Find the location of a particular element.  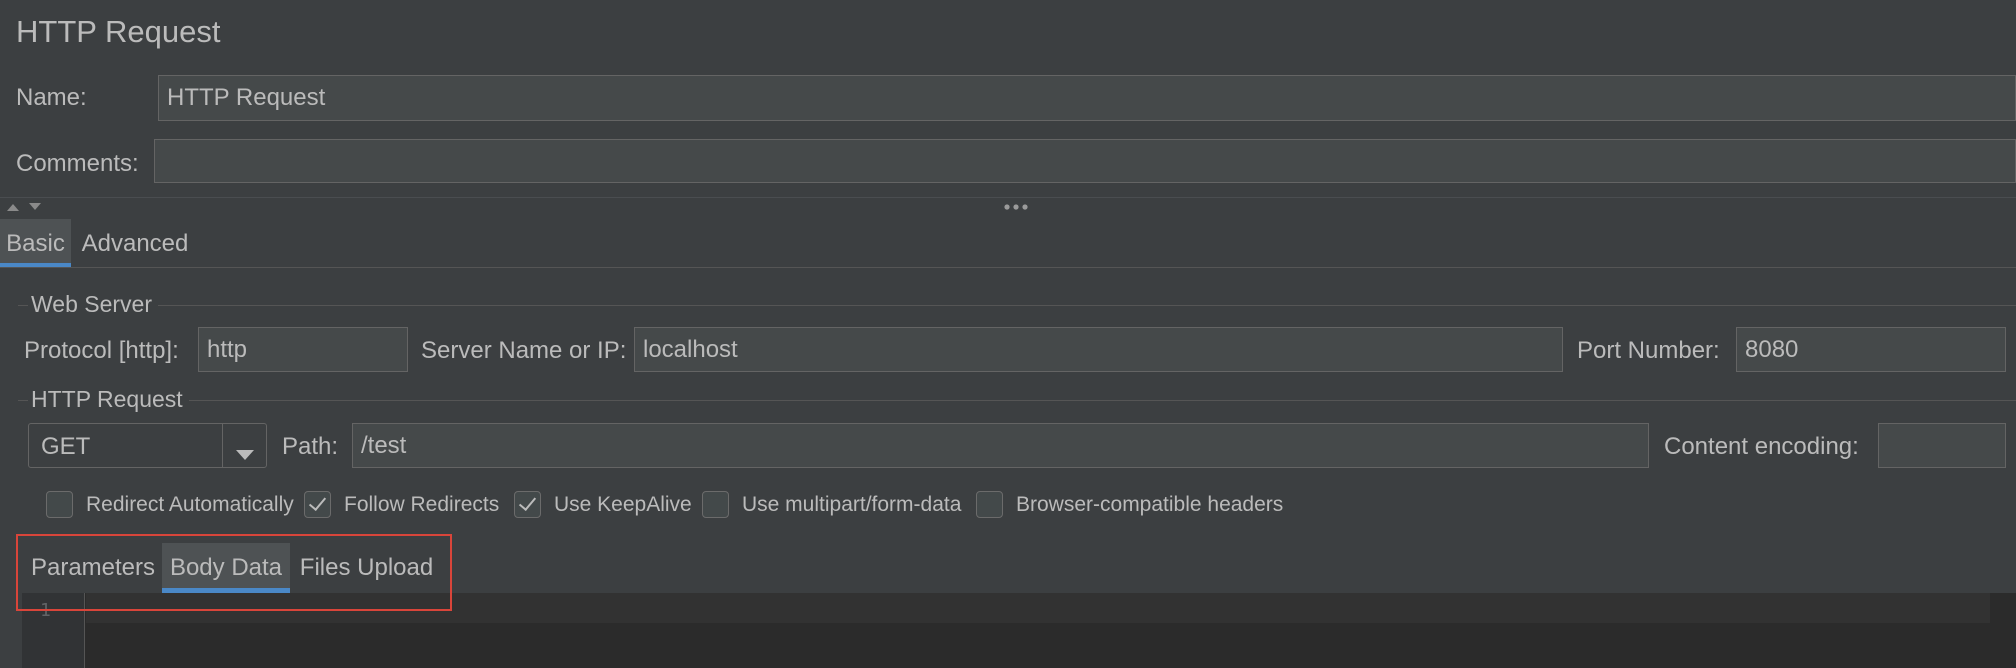

browser-compatible-headers-label: Browser-compatible headers is located at coordinates (1150, 504).